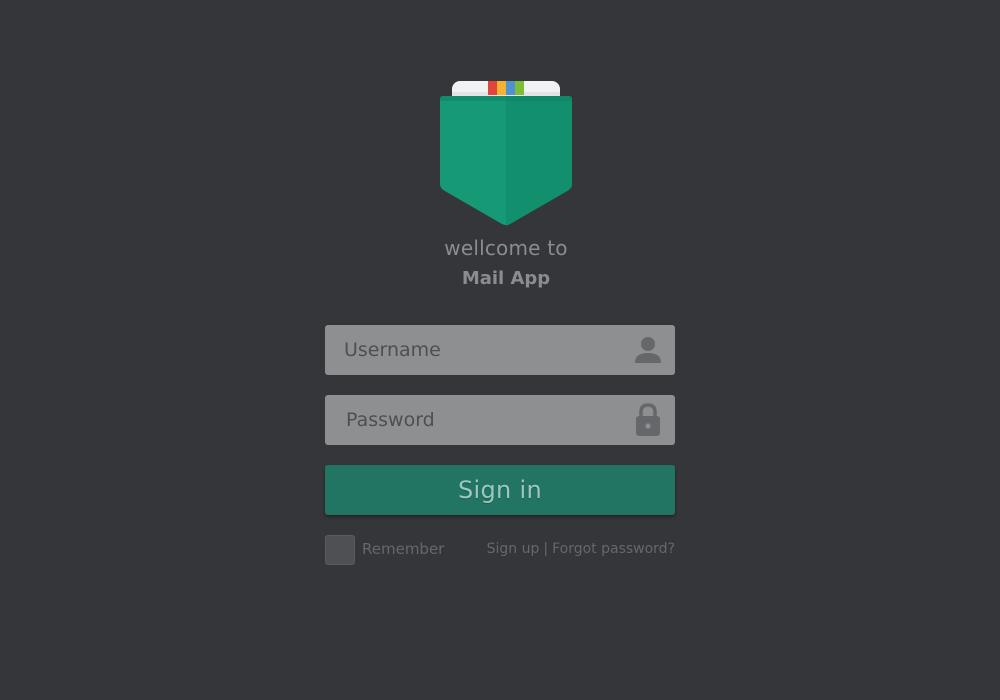 The image size is (1000, 700). I want to click on remember-checkbox, so click(340, 550).